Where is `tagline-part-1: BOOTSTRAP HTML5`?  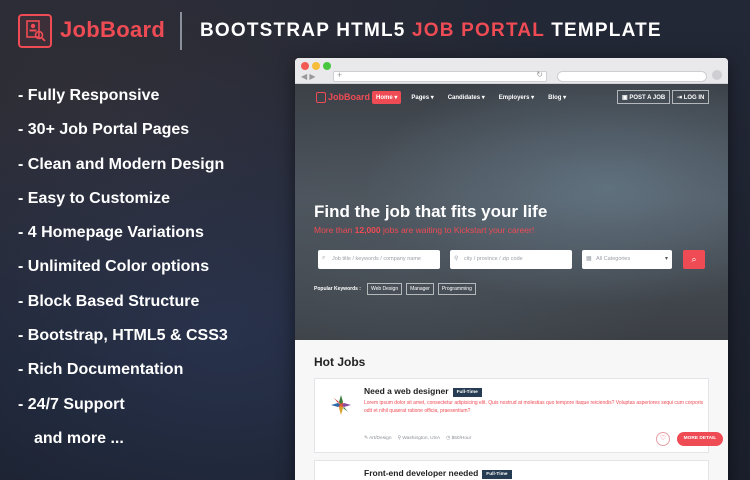 tagline-part-1: BOOTSTRAP HTML5 is located at coordinates (306, 30).